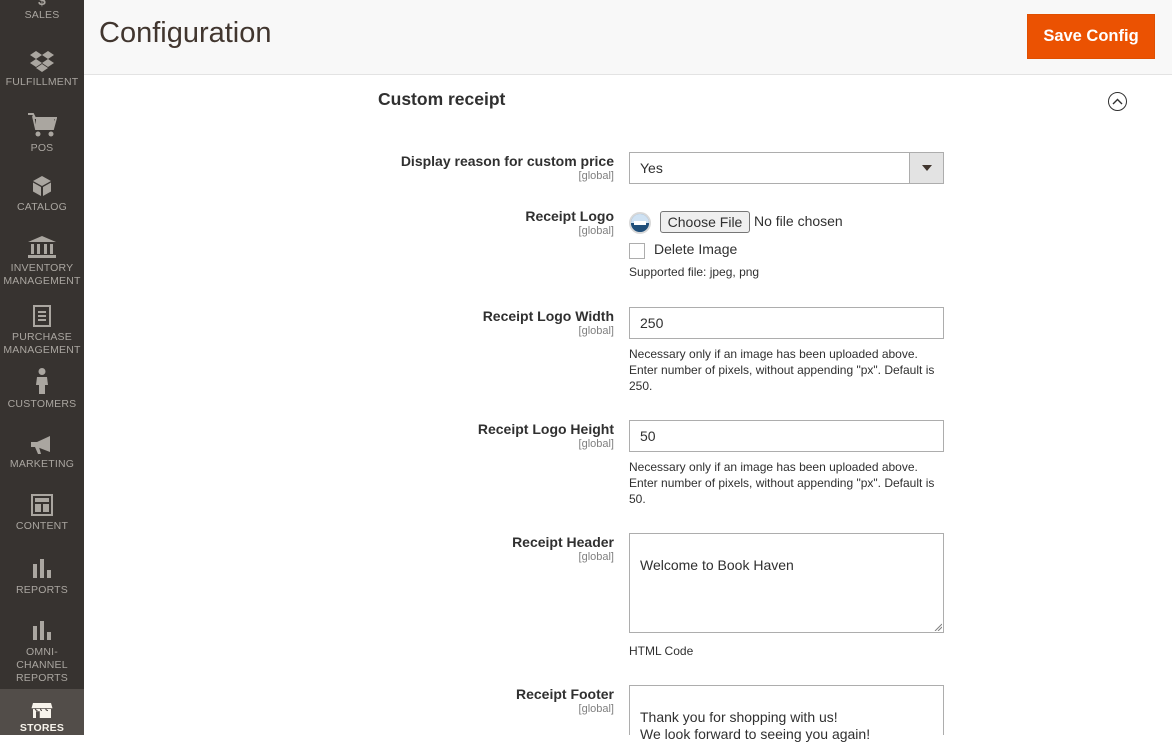 The image size is (1172, 743). I want to click on page-title: Configuration, so click(185, 33).